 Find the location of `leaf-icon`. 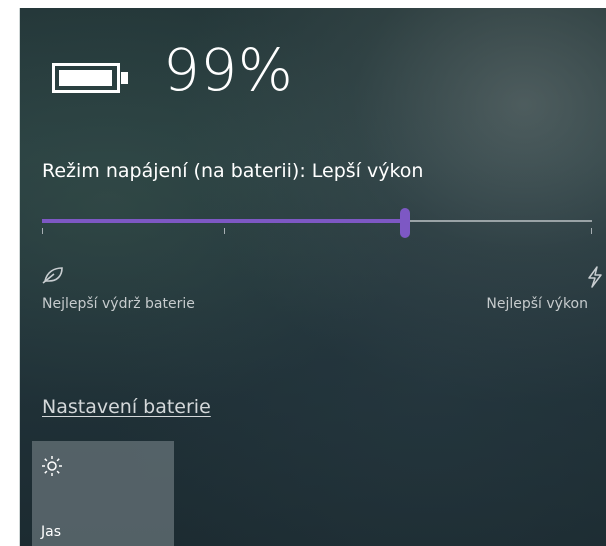

leaf-icon is located at coordinates (53, 277).